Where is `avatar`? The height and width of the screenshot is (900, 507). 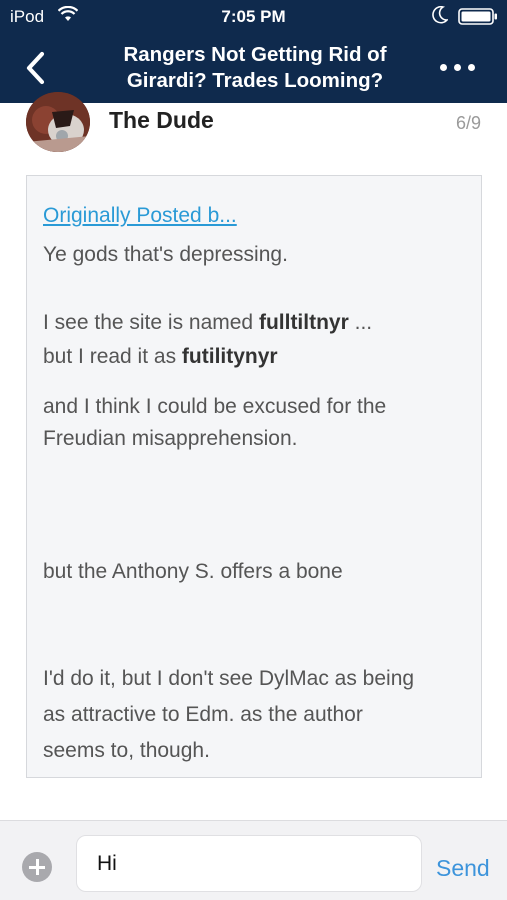 avatar is located at coordinates (58, 122).